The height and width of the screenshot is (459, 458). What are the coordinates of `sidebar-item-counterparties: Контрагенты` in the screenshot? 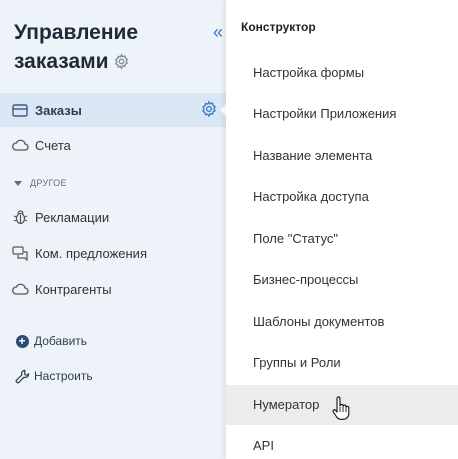 It's located at (113, 289).